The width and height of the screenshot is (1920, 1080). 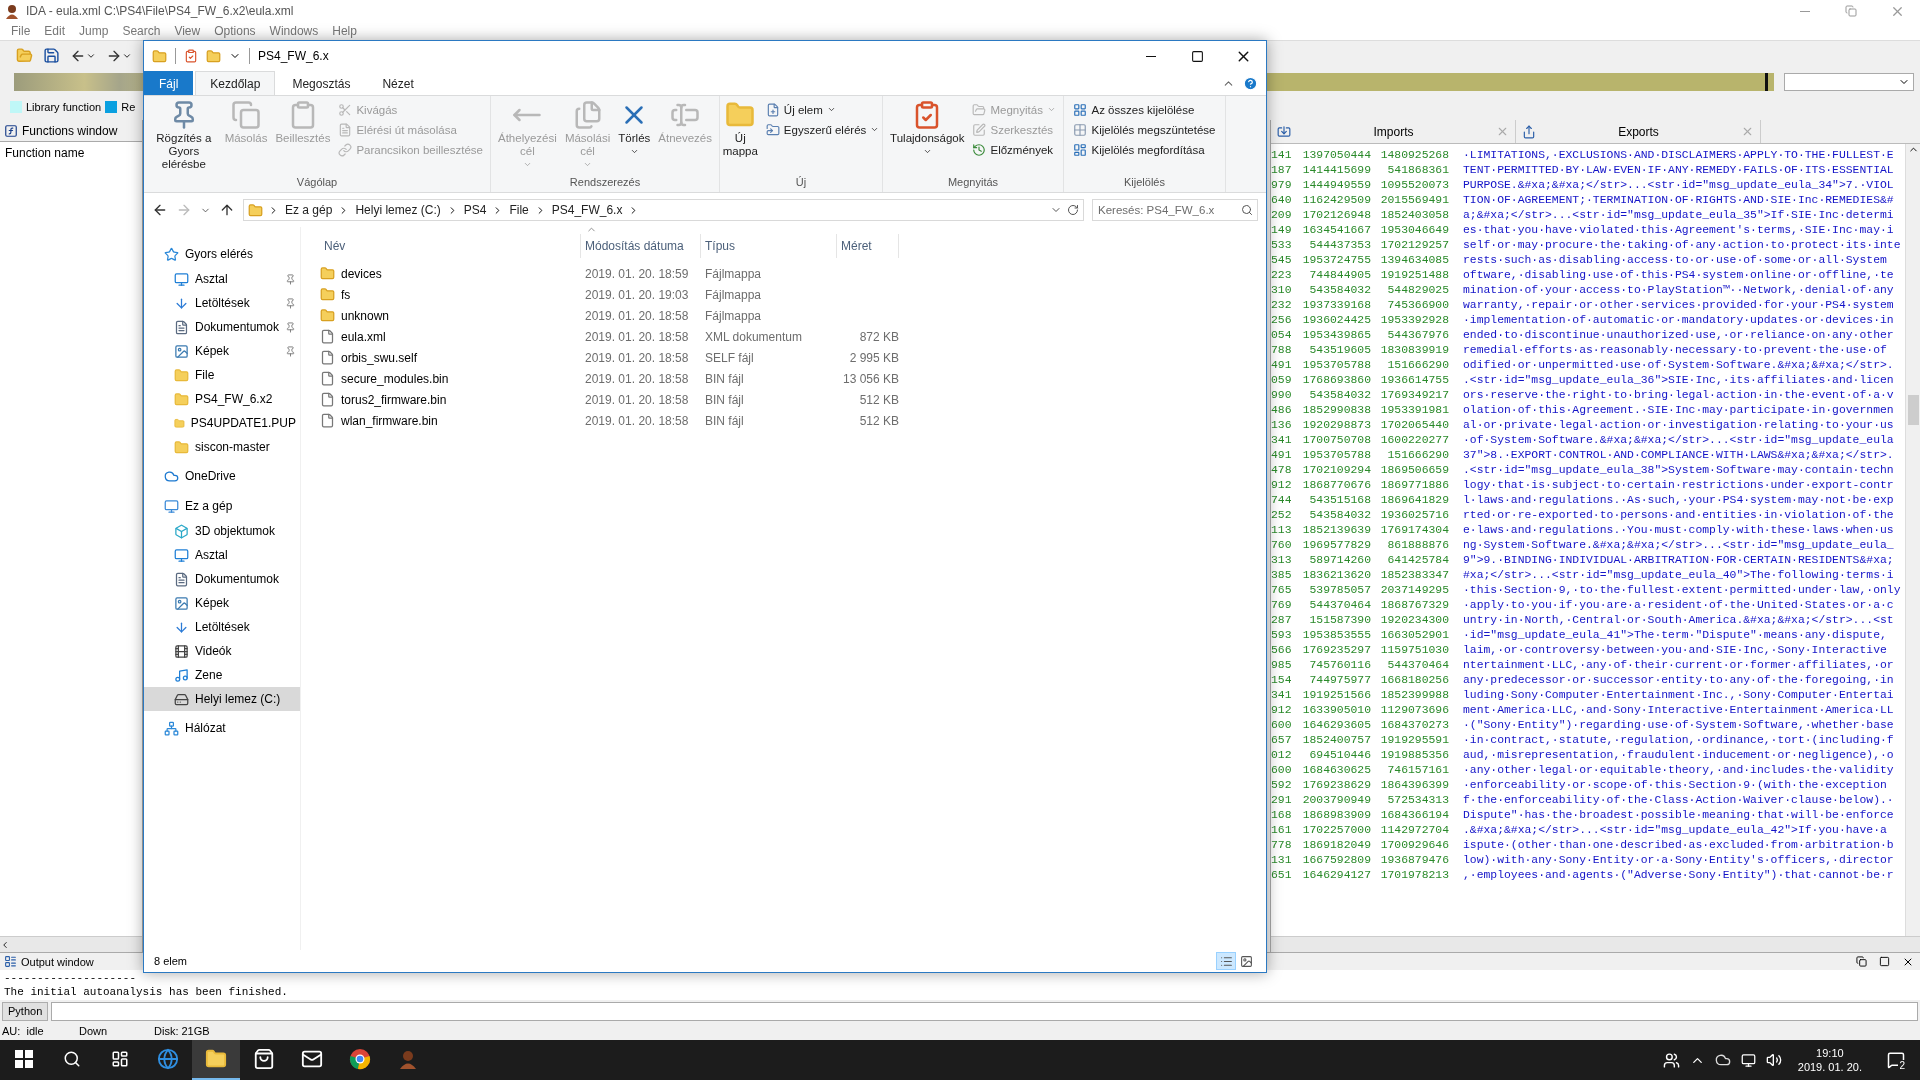 What do you see at coordinates (450, 357) in the screenshot?
I see `file-name: orbis_swu.self` at bounding box center [450, 357].